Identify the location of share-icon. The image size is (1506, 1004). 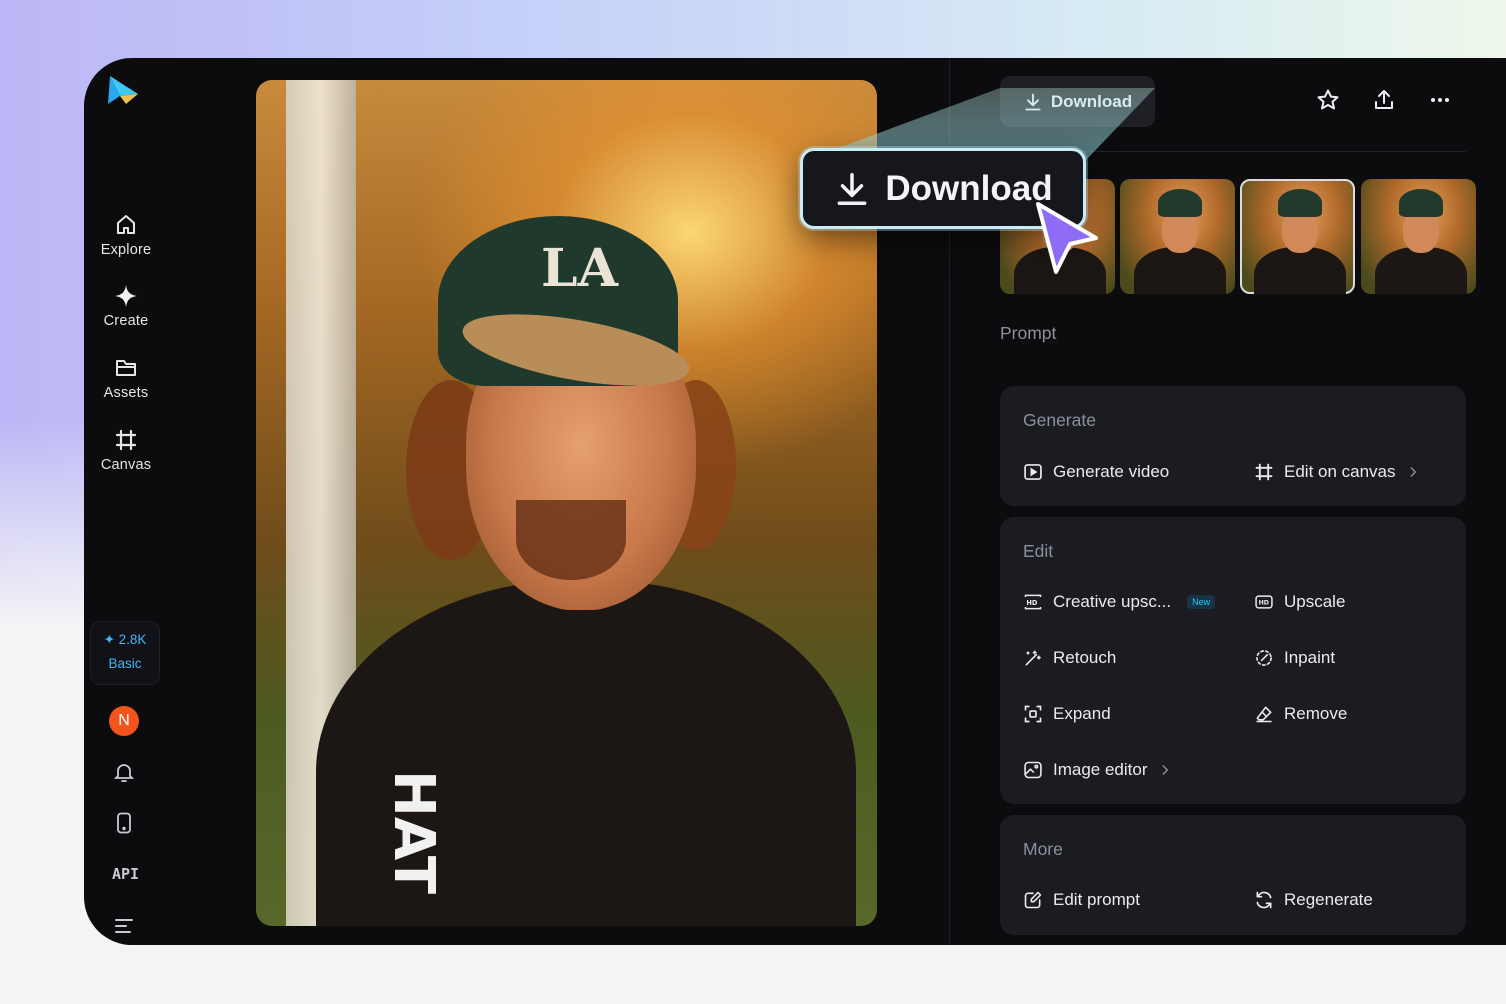
(1384, 100).